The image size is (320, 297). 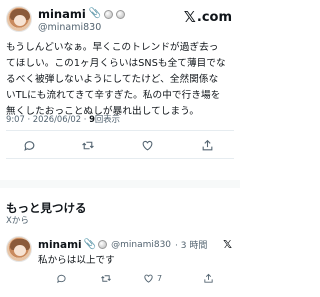 What do you see at coordinates (112, 47) in the screenshot?
I see `tweet-text-line: もうしんどいなぁ。早くこのトレンドが過ぎ去っ` at bounding box center [112, 47].